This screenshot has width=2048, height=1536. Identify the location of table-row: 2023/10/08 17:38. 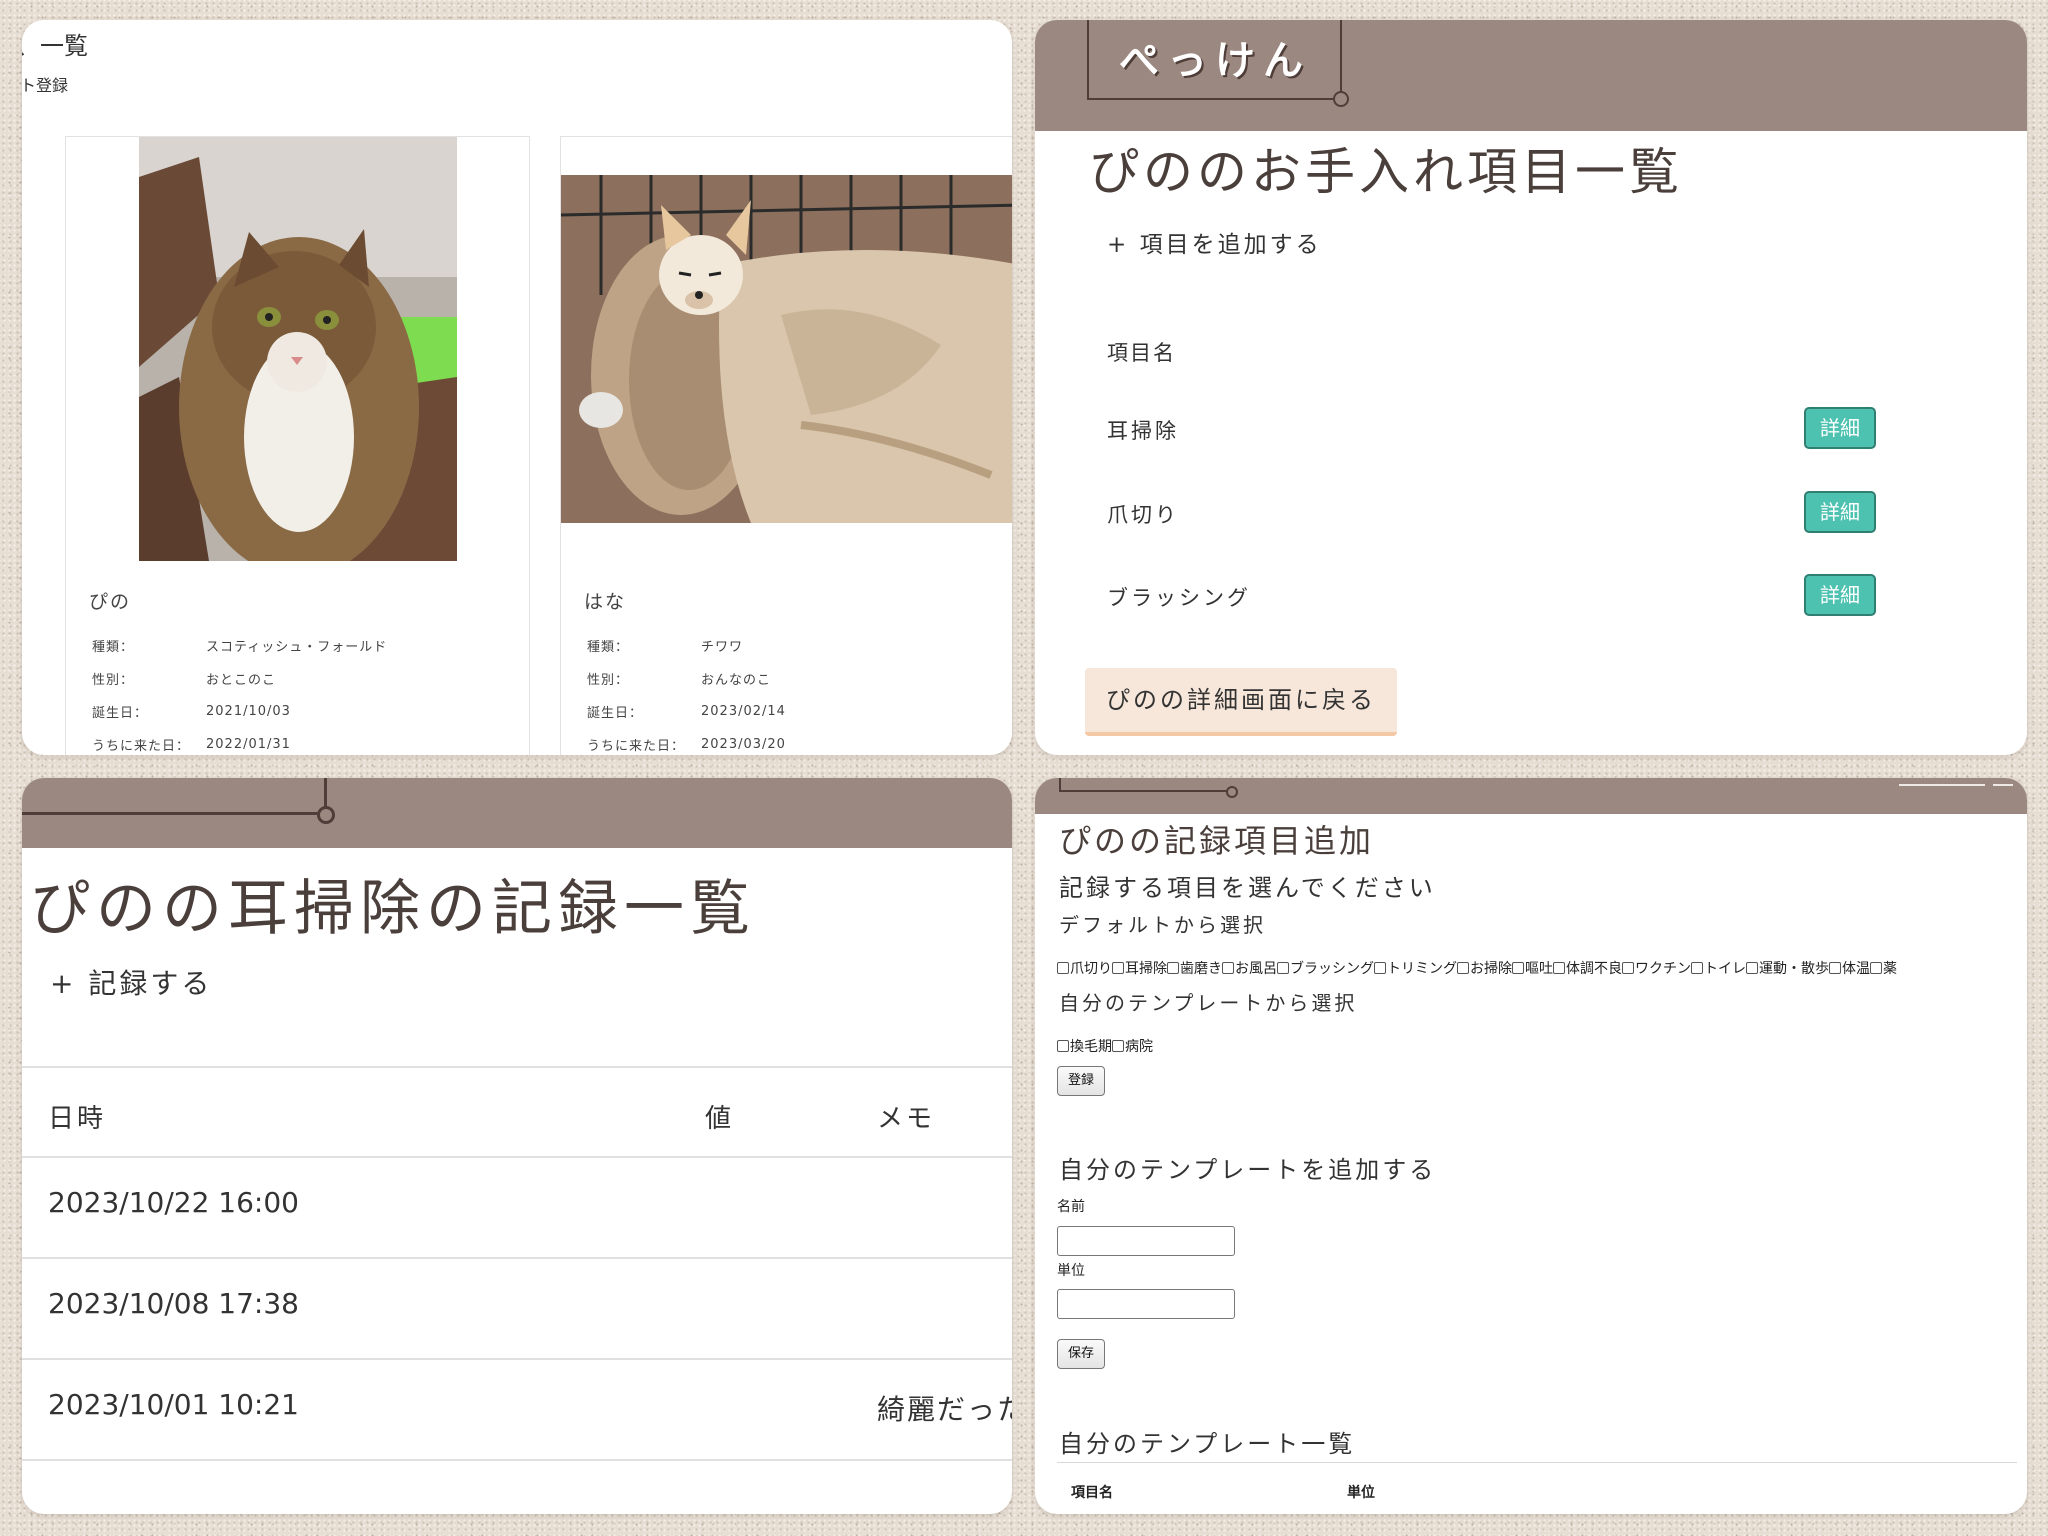
(517, 1309).